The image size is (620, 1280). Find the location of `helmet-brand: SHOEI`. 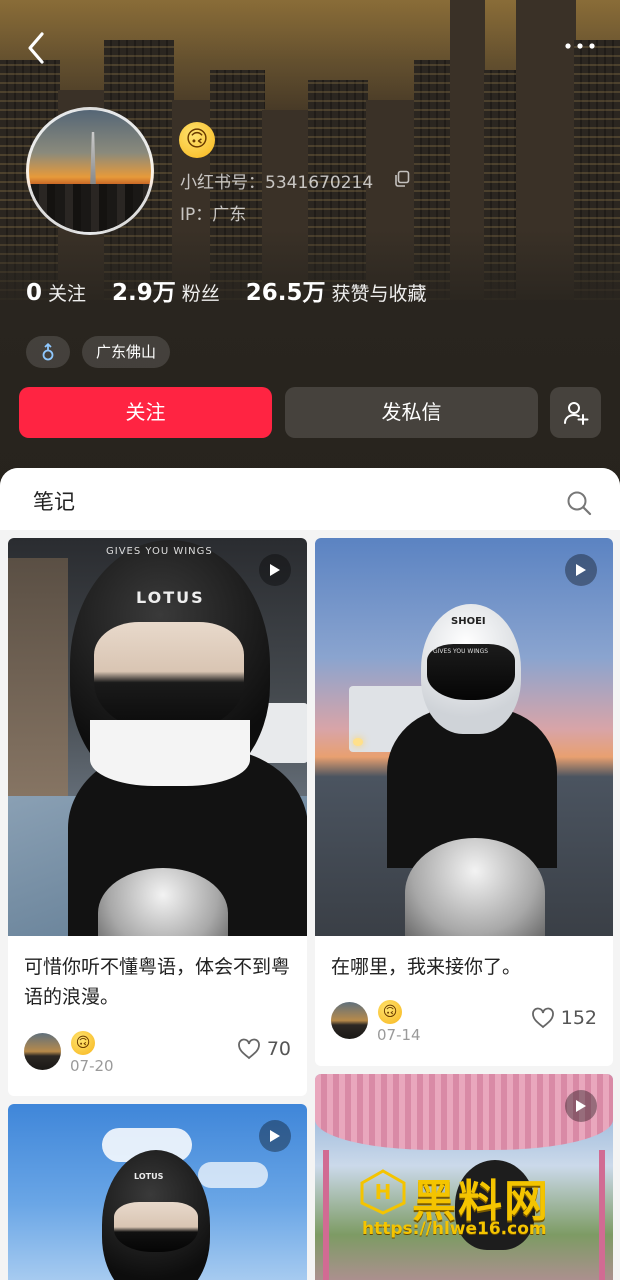

helmet-brand: SHOEI is located at coordinates (468, 621).